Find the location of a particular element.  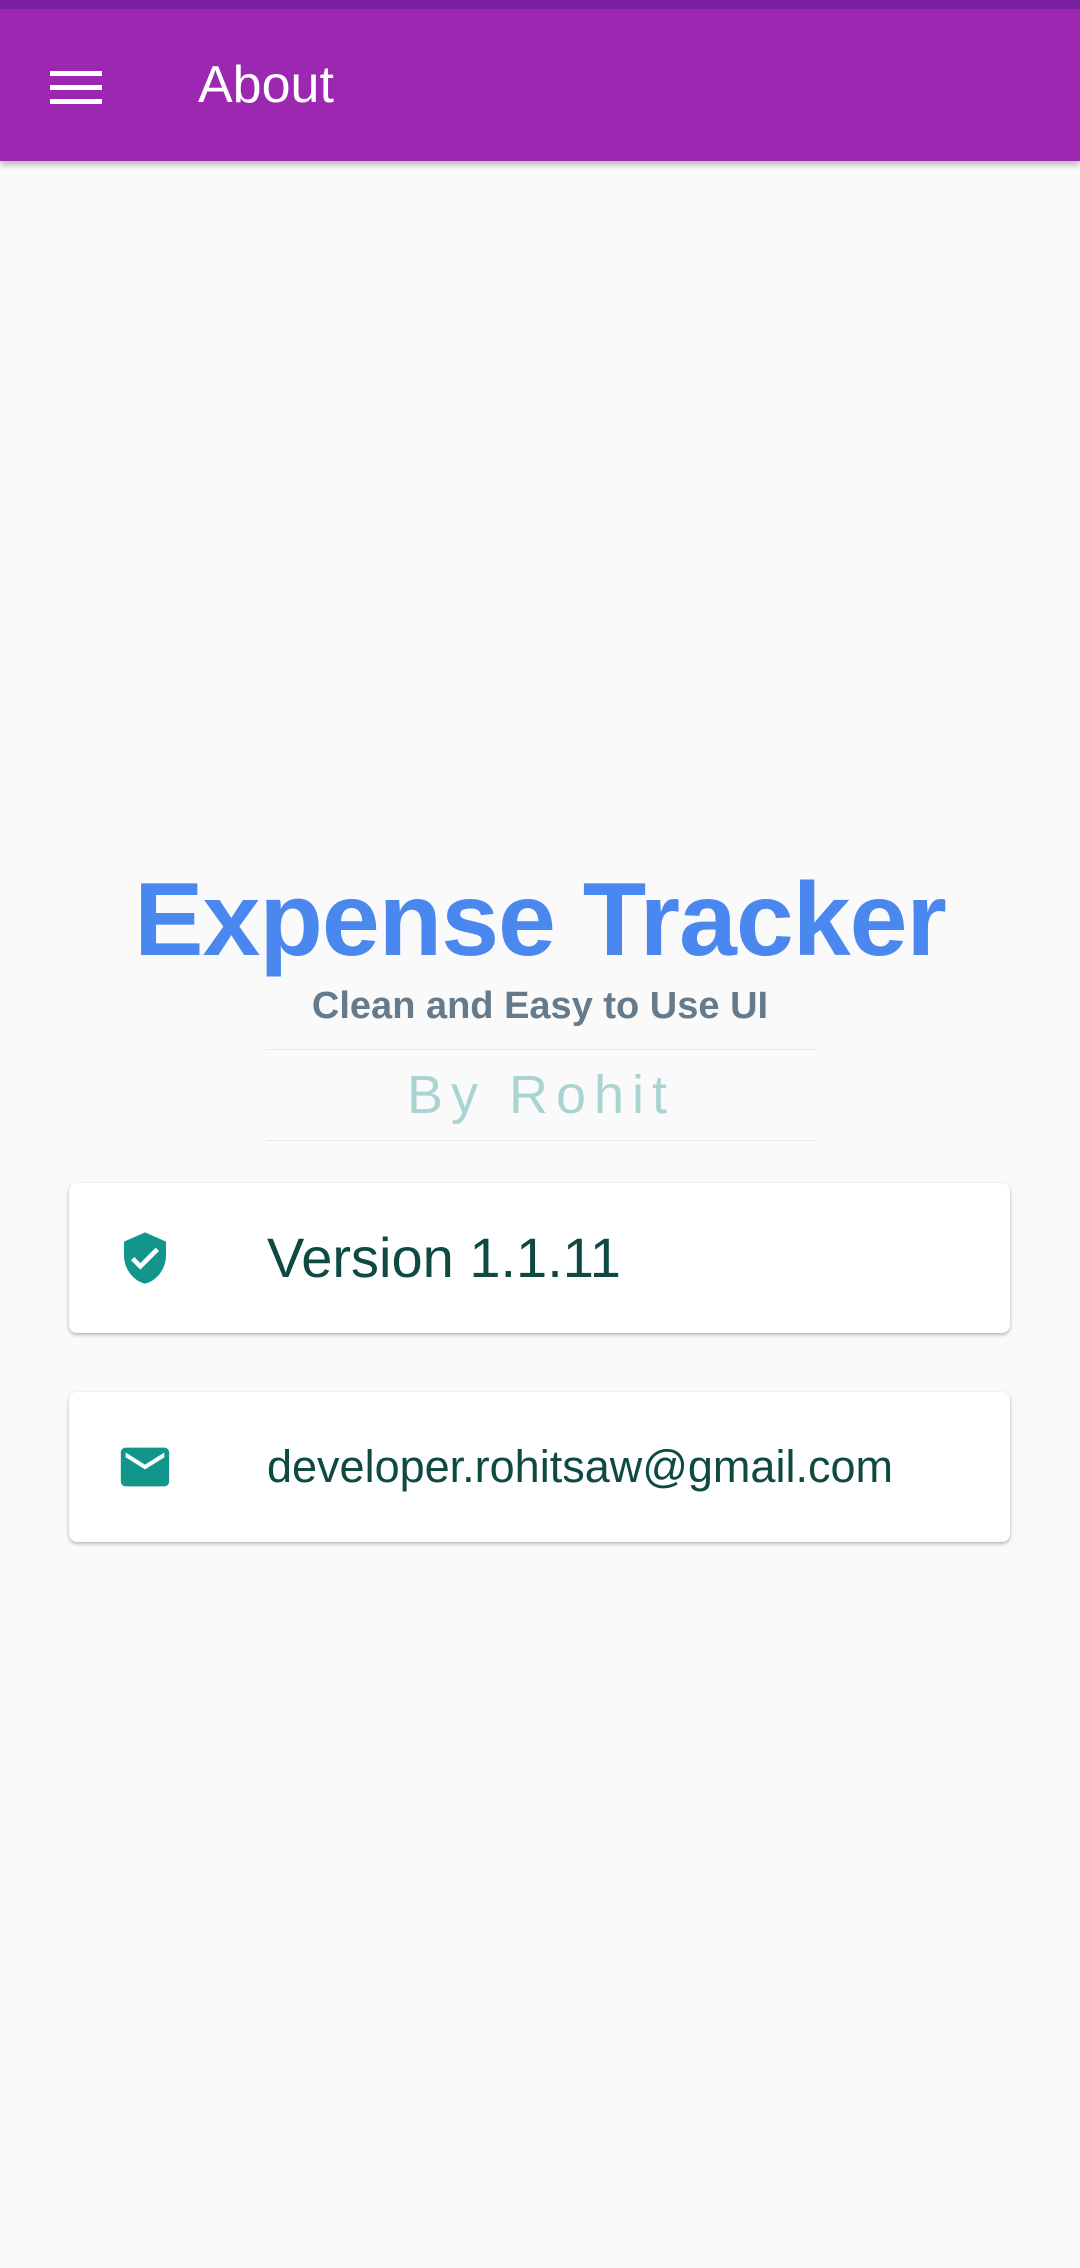

menu-button is located at coordinates (77, 88).